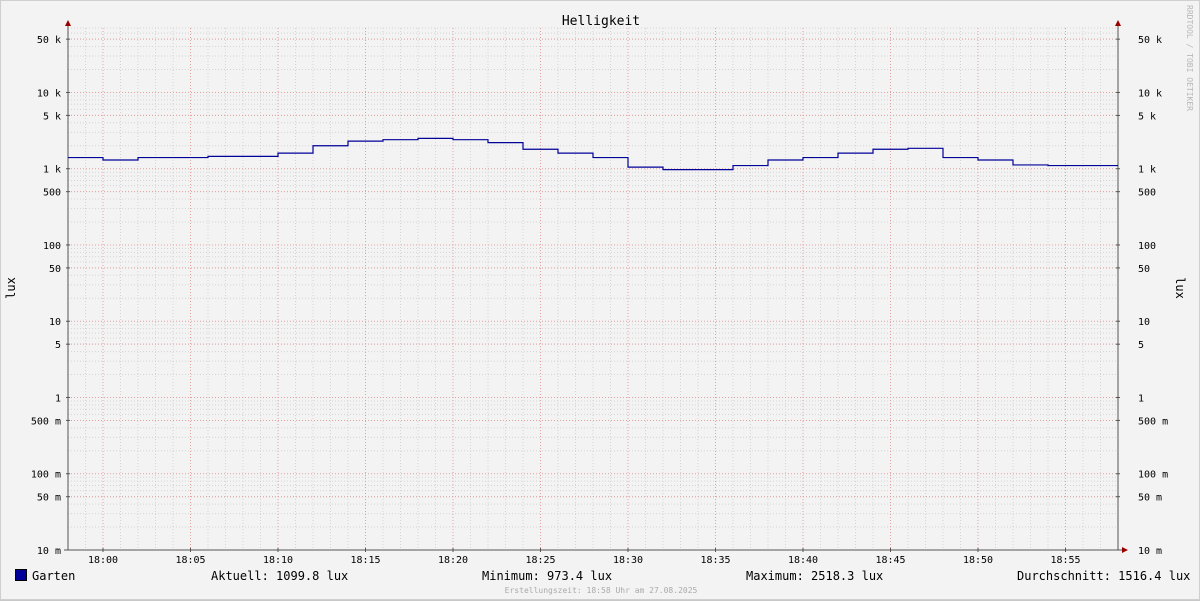 The height and width of the screenshot is (601, 1200). Describe the element at coordinates (628, 560) in the screenshot. I see `x-tick-label: 18:30` at that location.